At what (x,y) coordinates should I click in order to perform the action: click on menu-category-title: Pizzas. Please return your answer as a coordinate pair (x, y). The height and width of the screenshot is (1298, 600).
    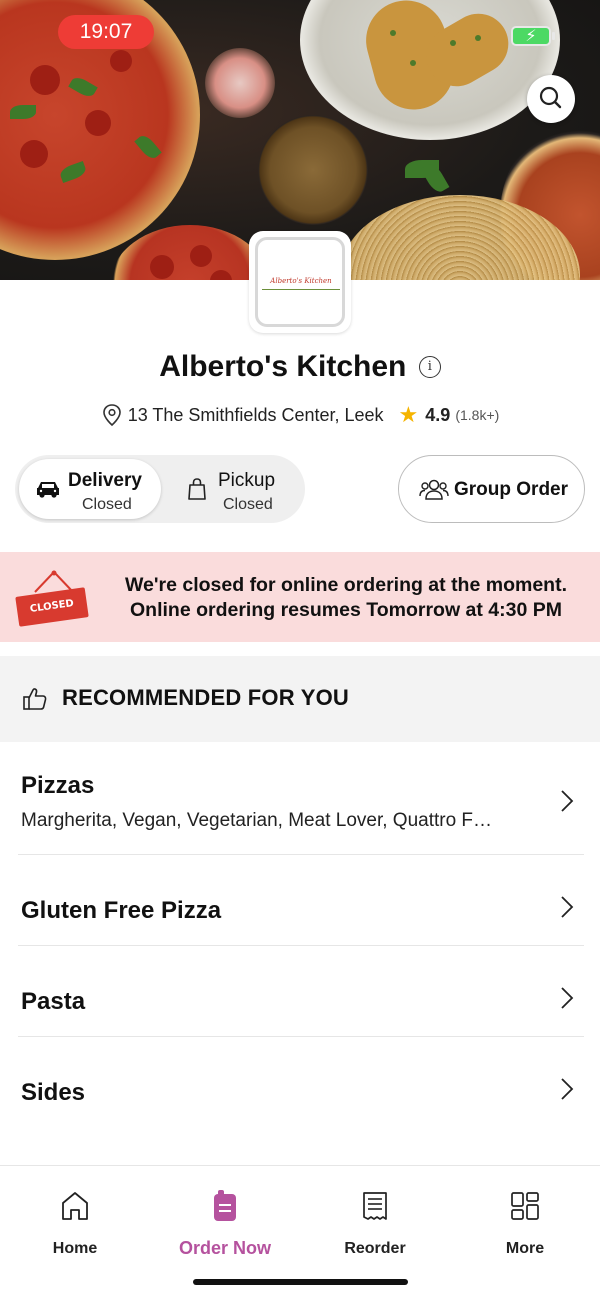
    Looking at the image, I should click on (58, 785).